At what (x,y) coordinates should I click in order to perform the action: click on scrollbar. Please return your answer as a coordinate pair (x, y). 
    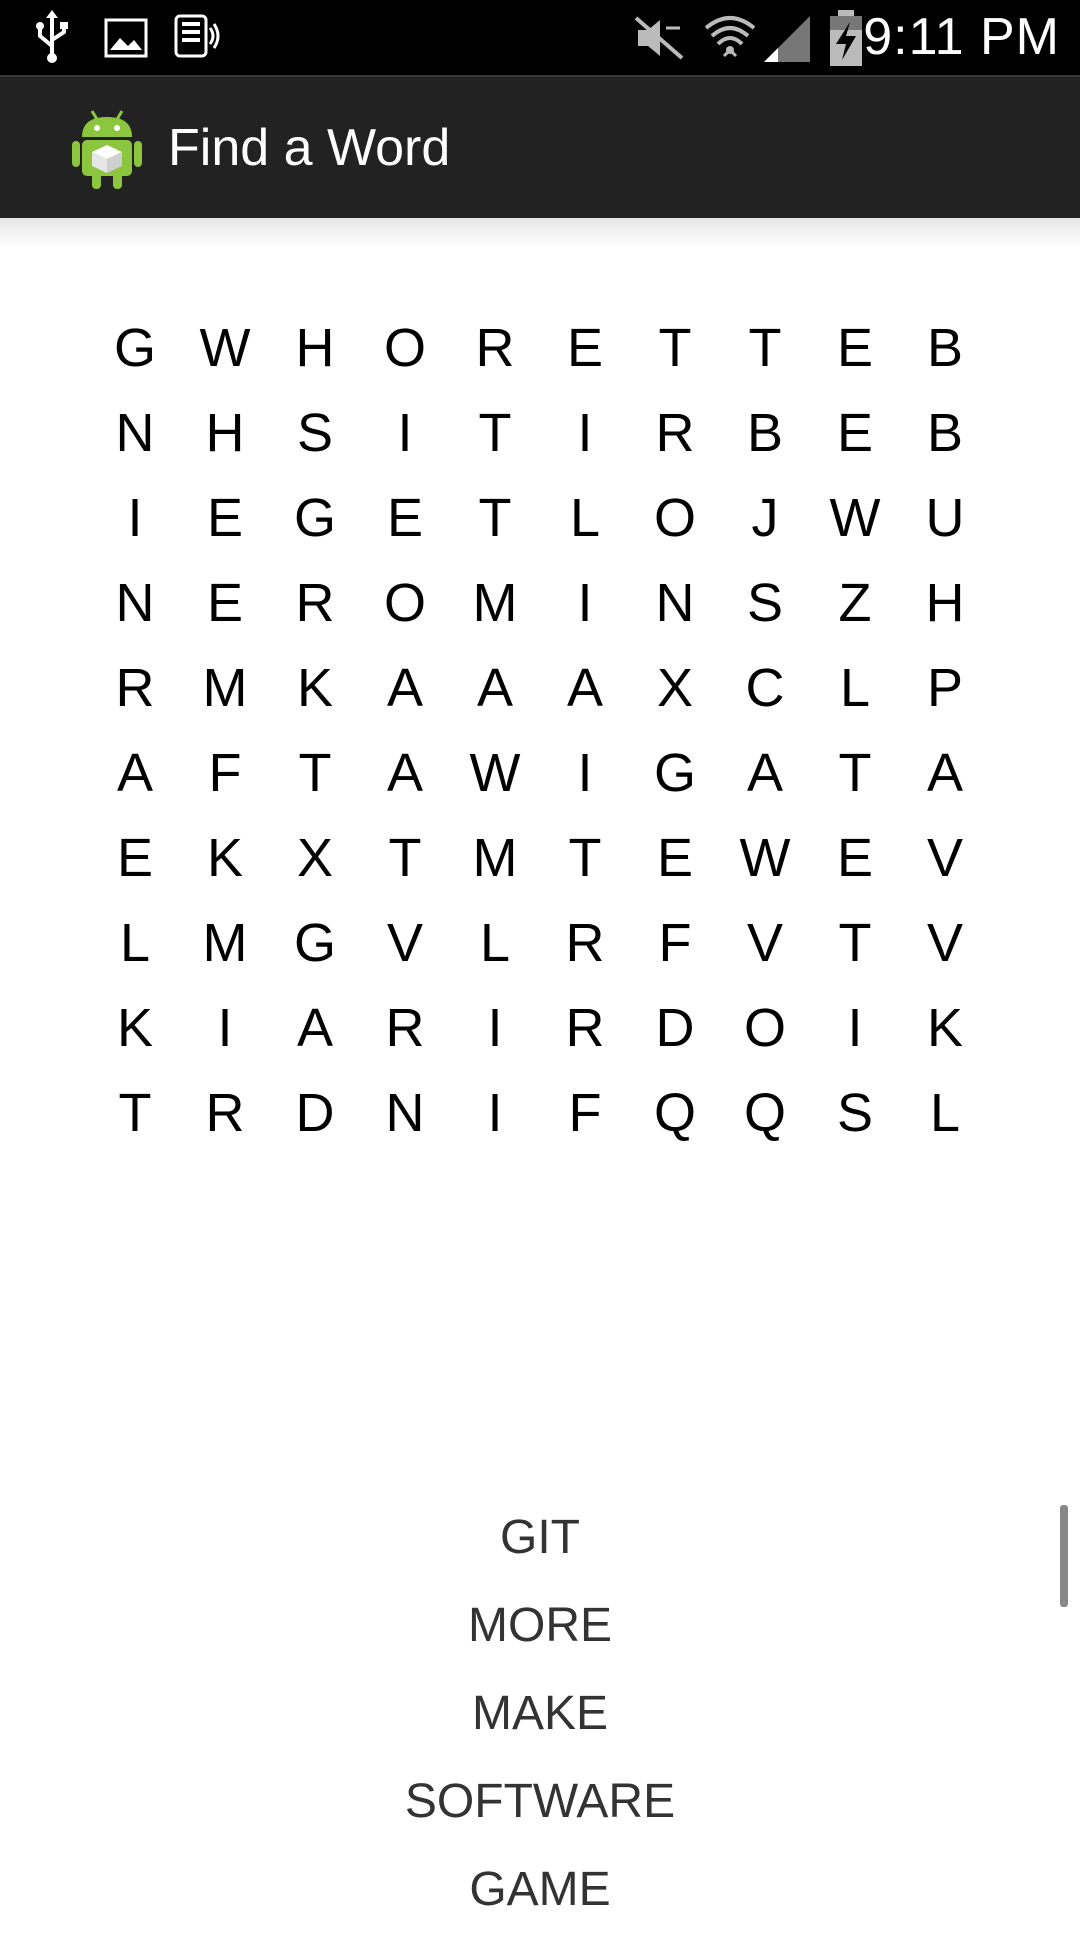
    Looking at the image, I should click on (1064, 1556).